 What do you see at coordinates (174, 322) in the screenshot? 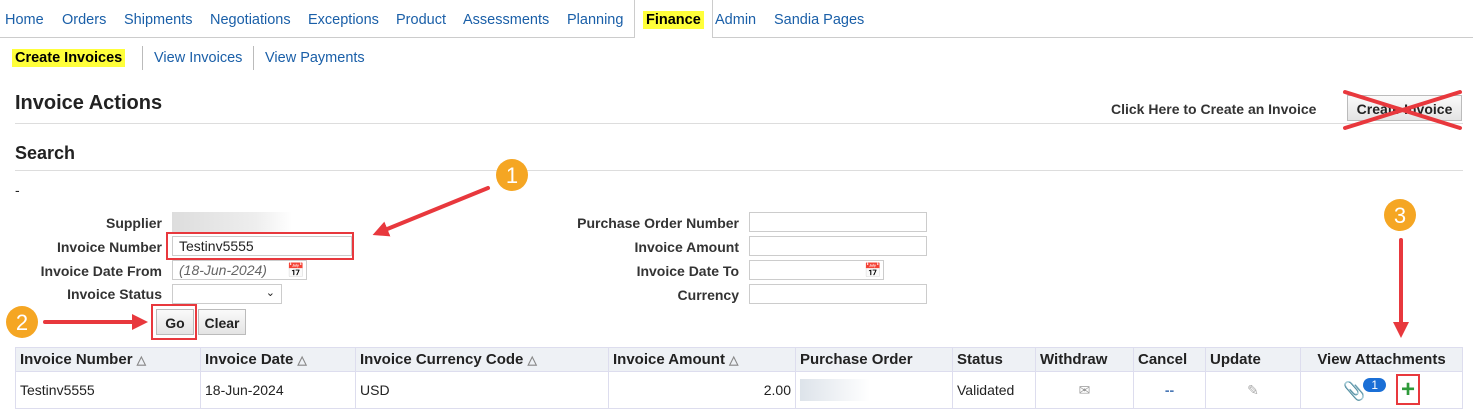
I see `highlight-go` at bounding box center [174, 322].